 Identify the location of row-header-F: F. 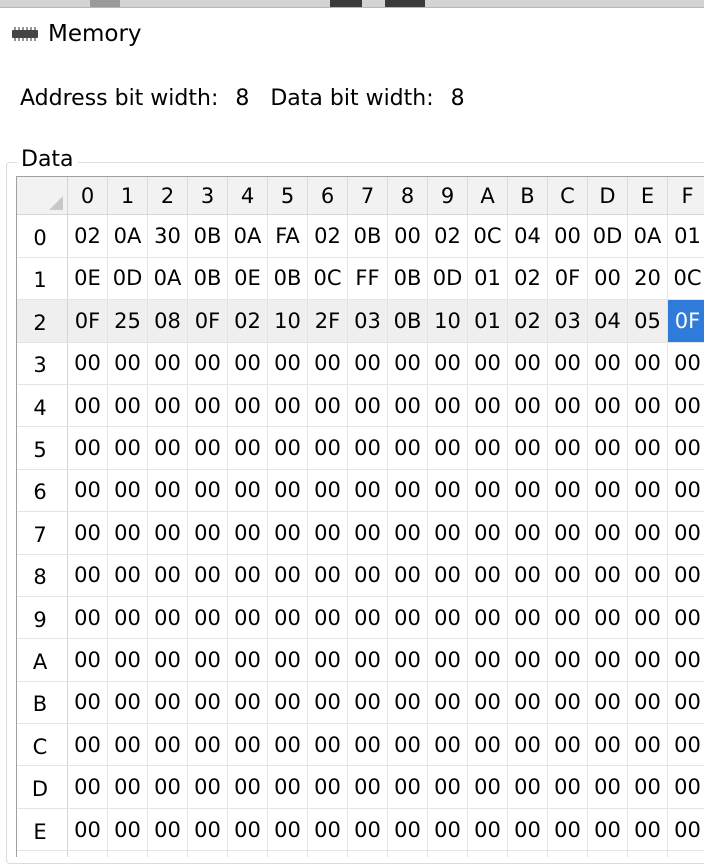
(42, 854).